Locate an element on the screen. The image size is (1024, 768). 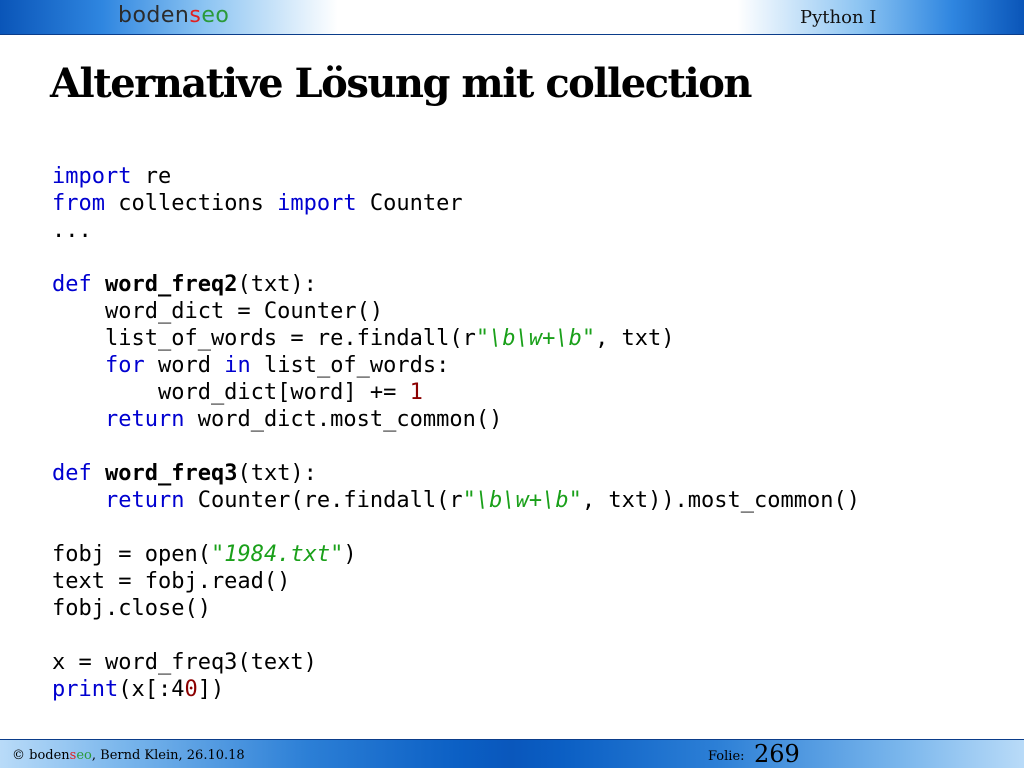
code-text: ]) is located at coordinates (211, 689).